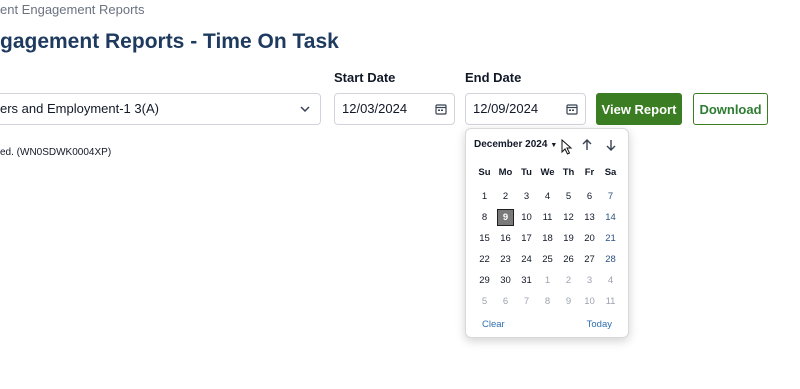 The width and height of the screenshot is (800, 389). Describe the element at coordinates (506, 108) in the screenshot. I see `end-date-value: 12/09/2024` at that location.